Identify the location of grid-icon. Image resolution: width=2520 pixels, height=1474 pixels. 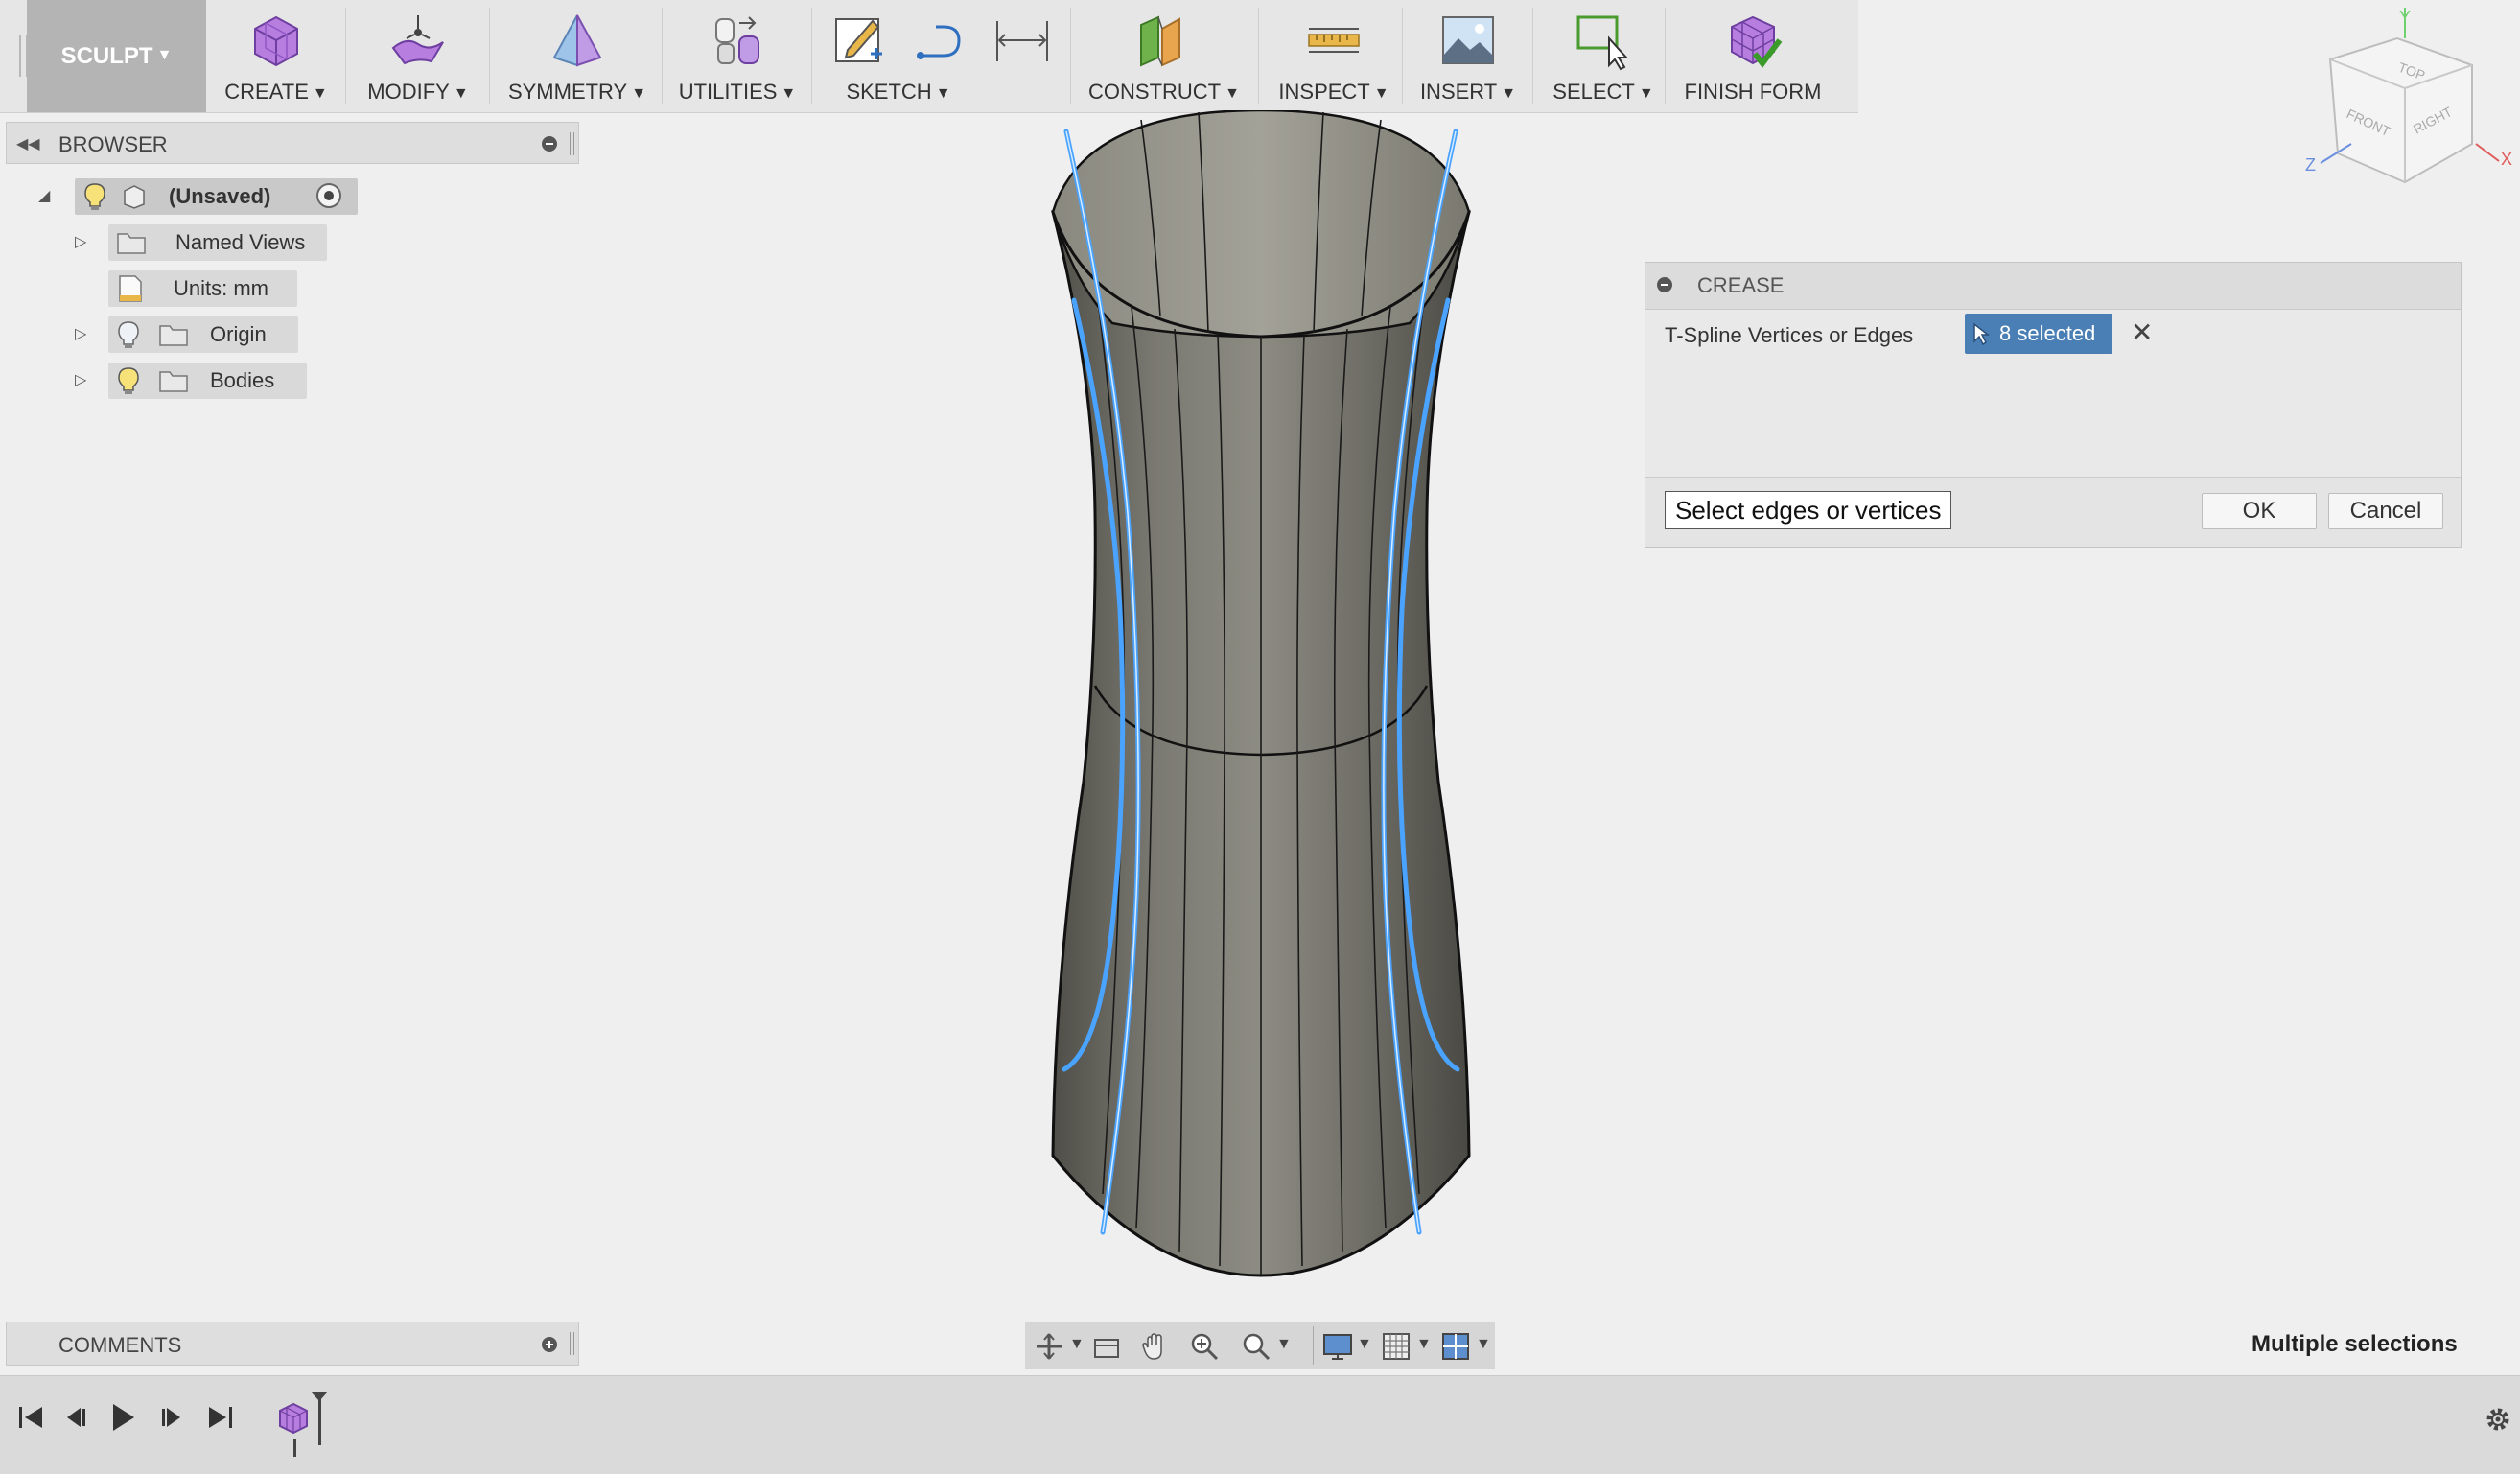
(1396, 1346).